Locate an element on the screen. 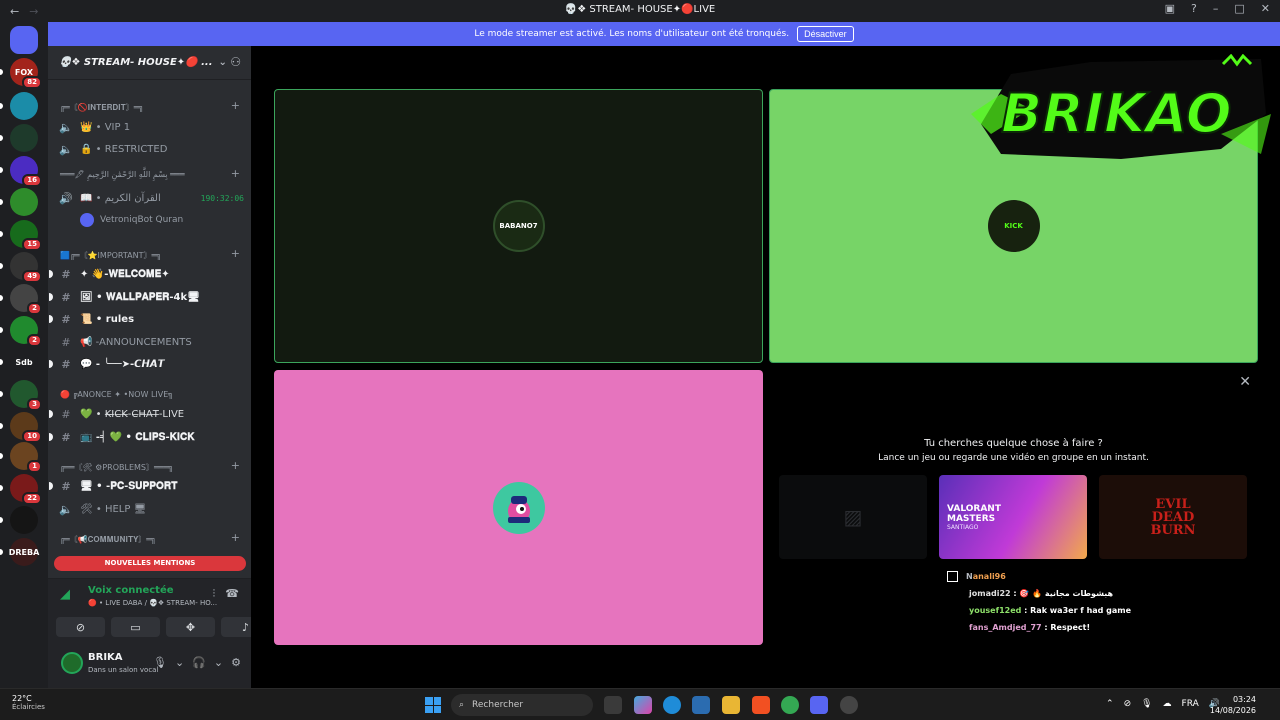 This screenshot has width=1280, height=720. gear-icon: ⚙ is located at coordinates (236, 662).